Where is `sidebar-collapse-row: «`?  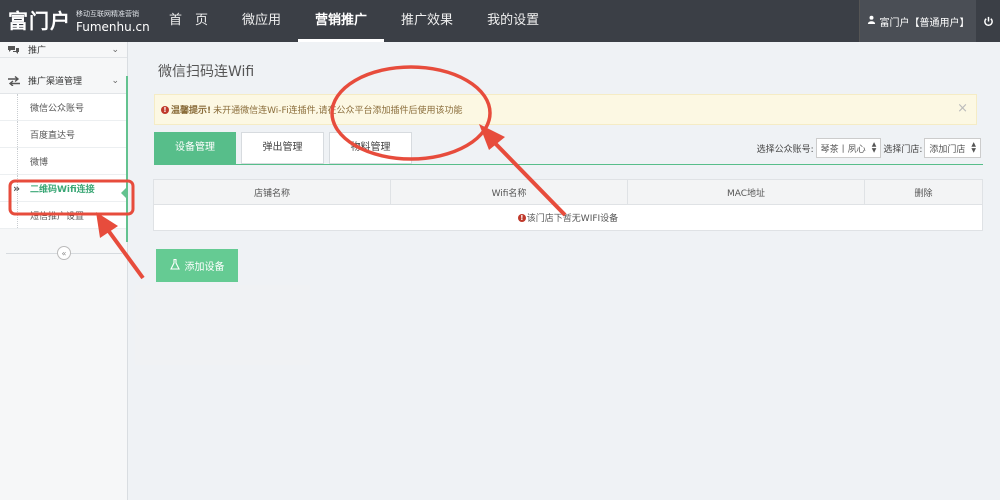
sidebar-collapse-row: « is located at coordinates (64, 253).